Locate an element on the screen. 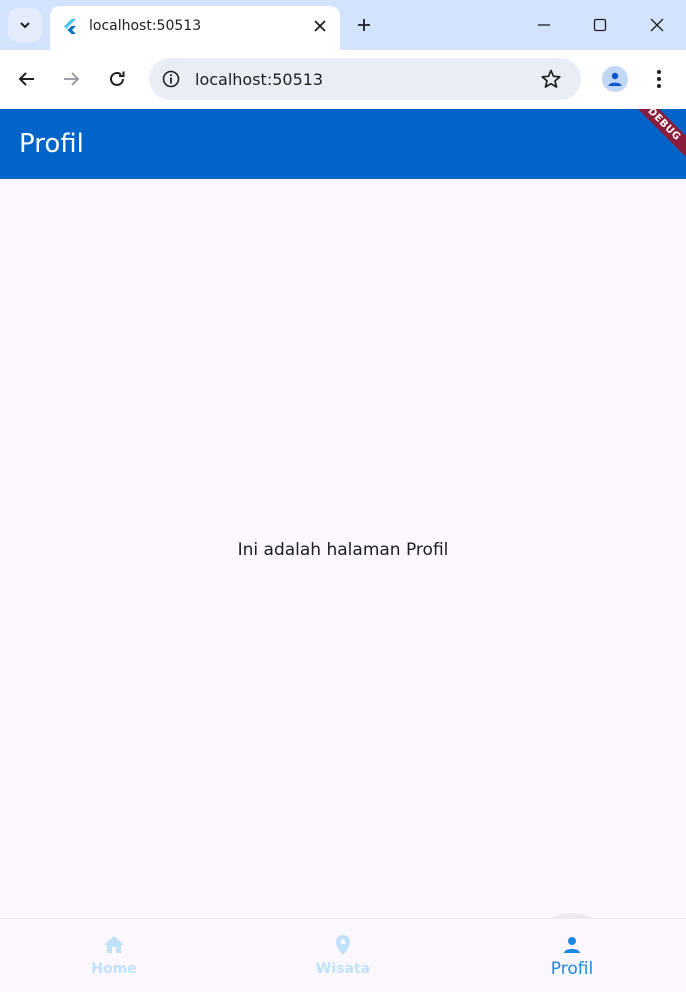 Image resolution: width=686 pixels, height=992 pixels. kebab-menu-icon is located at coordinates (659, 79).